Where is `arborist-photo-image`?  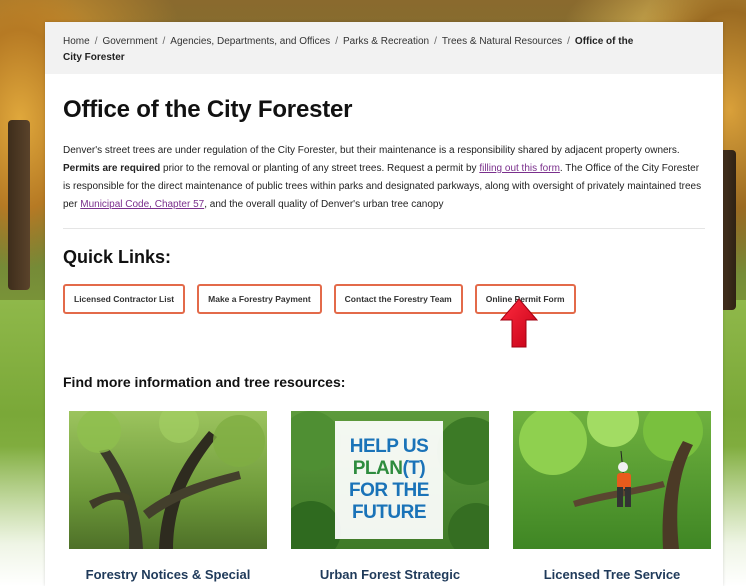
arborist-photo-image is located at coordinates (612, 480).